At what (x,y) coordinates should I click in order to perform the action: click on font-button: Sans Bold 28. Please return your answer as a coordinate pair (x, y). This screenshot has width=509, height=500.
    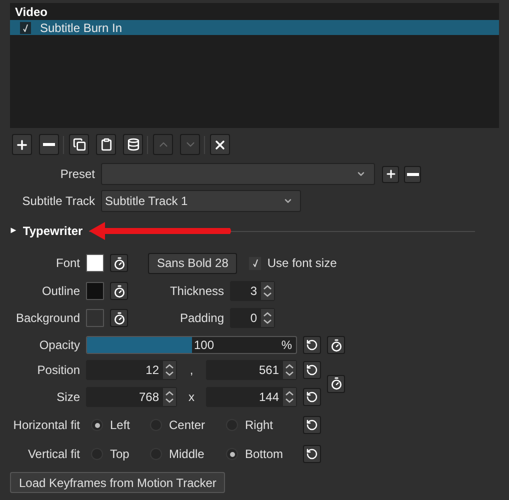
    Looking at the image, I should click on (193, 263).